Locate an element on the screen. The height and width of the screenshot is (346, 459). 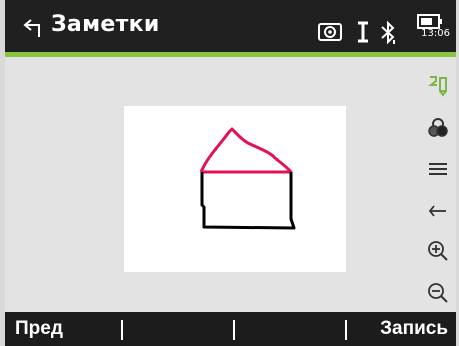
softkey-bar: Пред Запись is located at coordinates (230, 329).